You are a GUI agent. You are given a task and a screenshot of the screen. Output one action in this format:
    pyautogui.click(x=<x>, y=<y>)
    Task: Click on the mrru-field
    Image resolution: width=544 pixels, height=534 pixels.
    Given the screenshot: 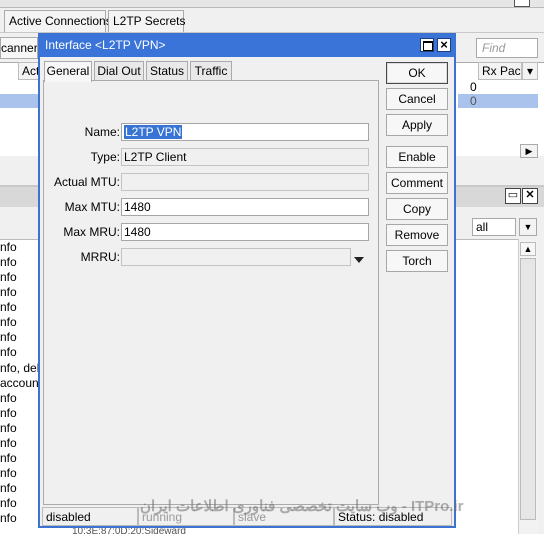 What is the action you would take?
    pyautogui.click(x=236, y=257)
    